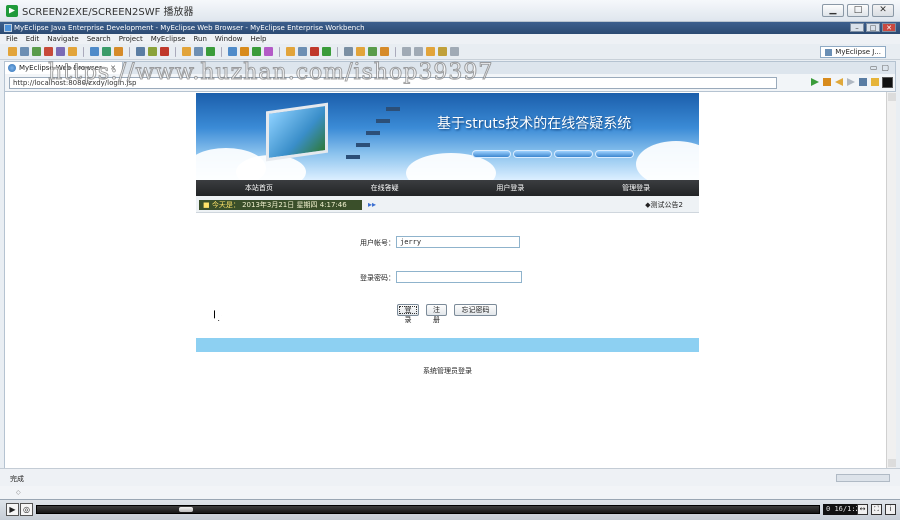  What do you see at coordinates (99, 39) in the screenshot?
I see `menu-search: Search` at bounding box center [99, 39].